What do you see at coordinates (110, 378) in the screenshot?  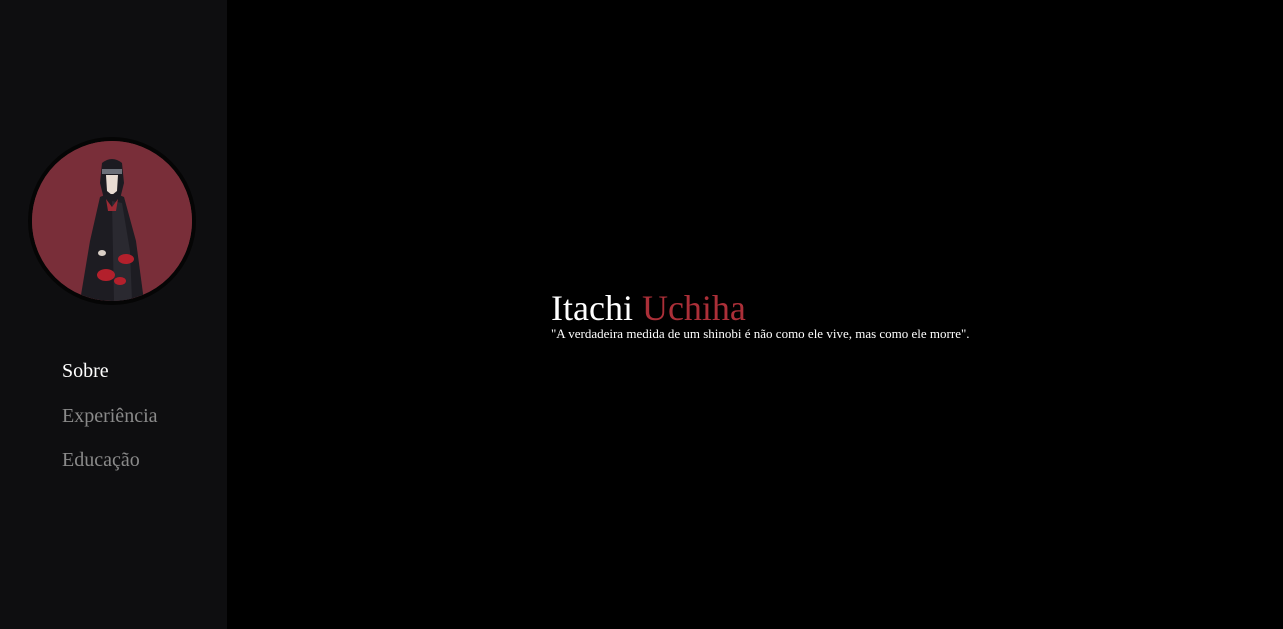 I see `nav-item-sobre: Sobre` at bounding box center [110, 378].